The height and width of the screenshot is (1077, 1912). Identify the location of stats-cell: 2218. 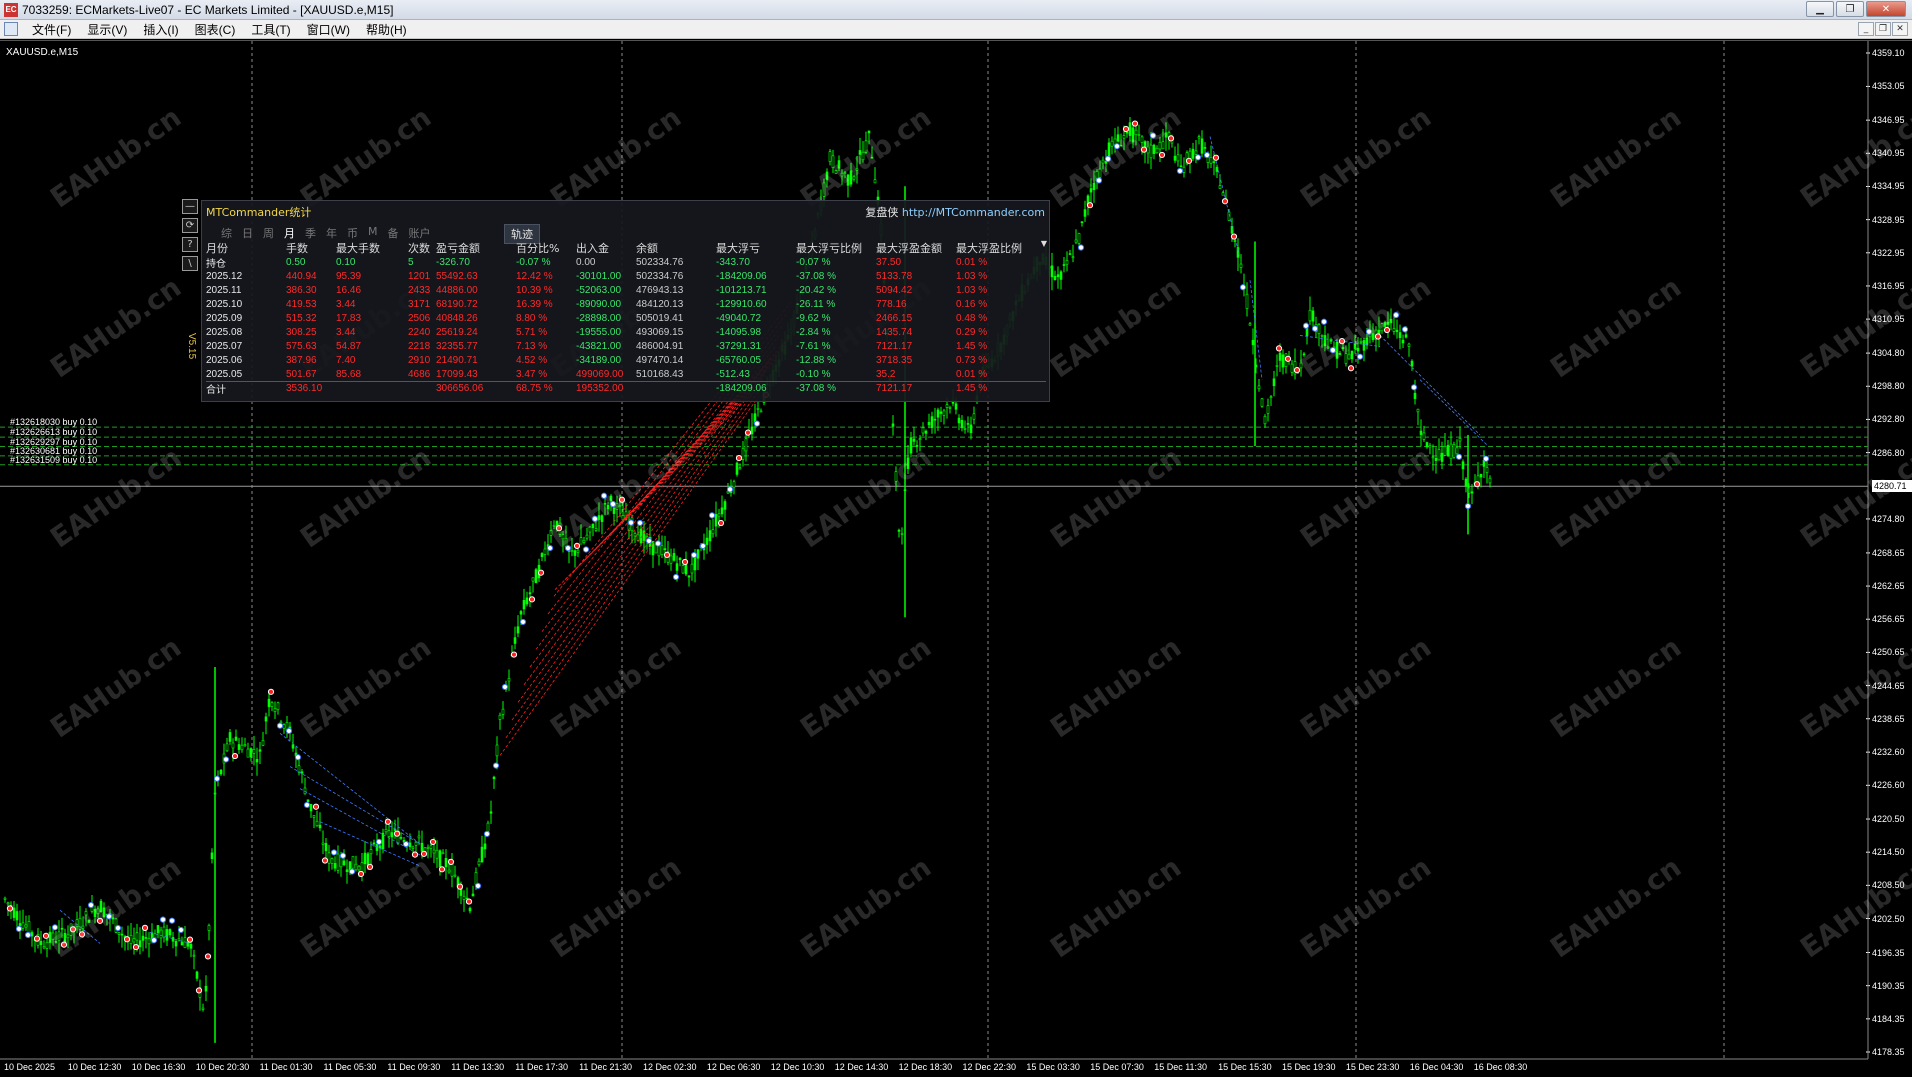
(419, 346).